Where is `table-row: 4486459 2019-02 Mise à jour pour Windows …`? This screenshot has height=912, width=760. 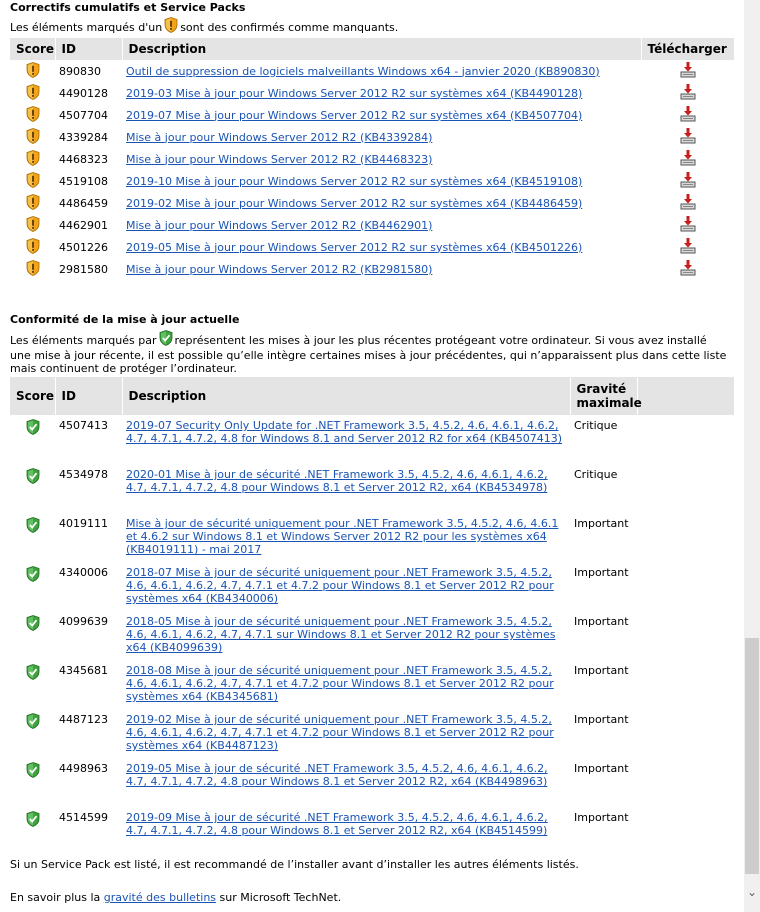
table-row: 4486459 2019-02 Mise à jour pour Windows … is located at coordinates (372, 203).